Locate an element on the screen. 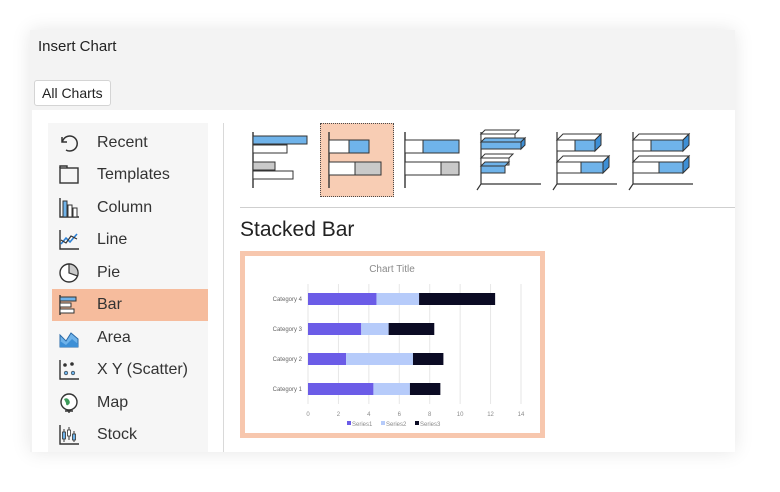 This screenshot has width=780, height=492. gallery-item-3d-clustered-bar is located at coordinates (509, 160).